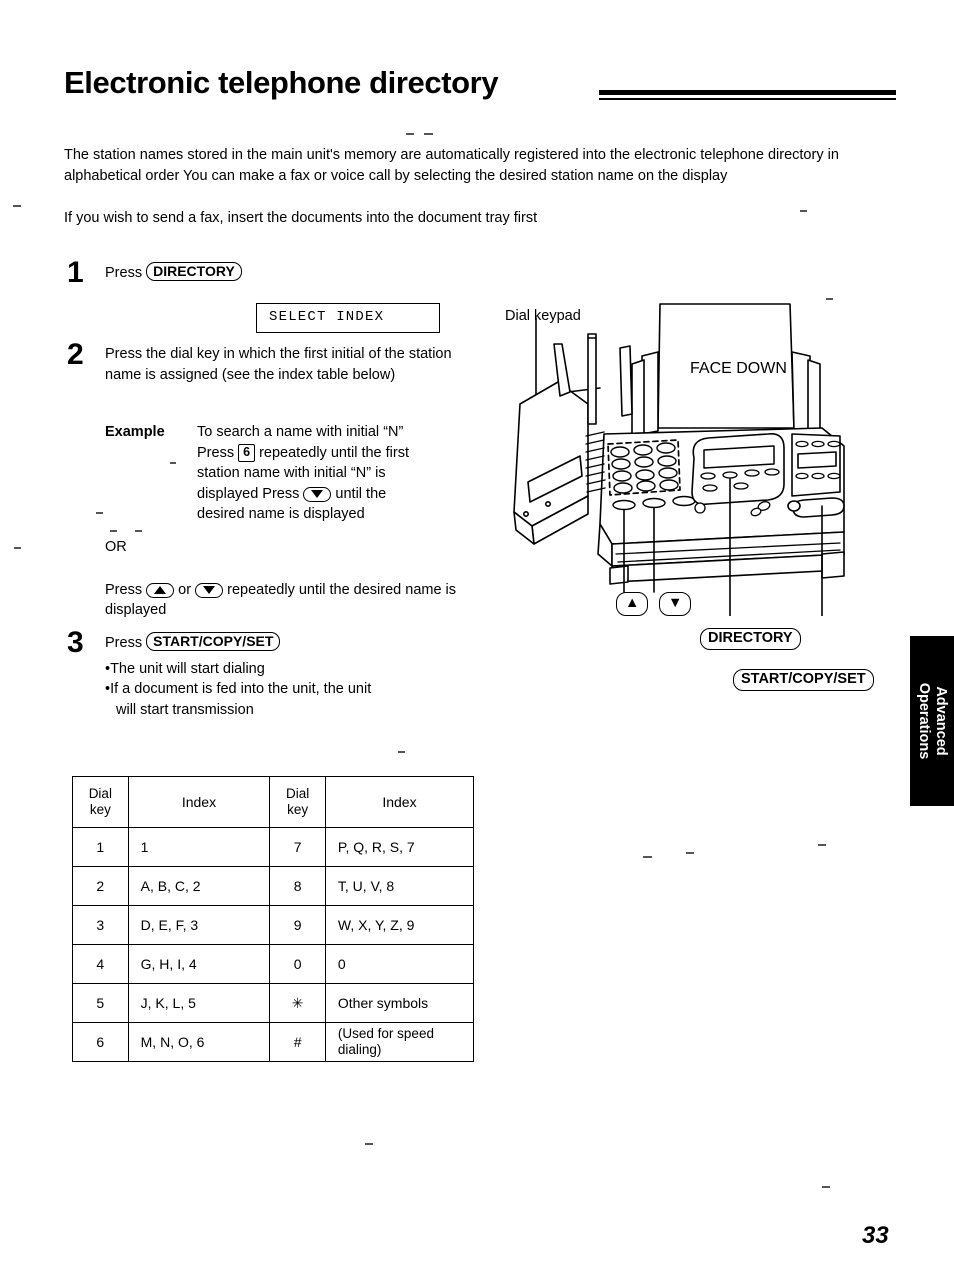 This screenshot has height=1286, width=954. What do you see at coordinates (359, 1049) in the screenshot?
I see `speed-dial-line2: dialing)` at bounding box center [359, 1049].